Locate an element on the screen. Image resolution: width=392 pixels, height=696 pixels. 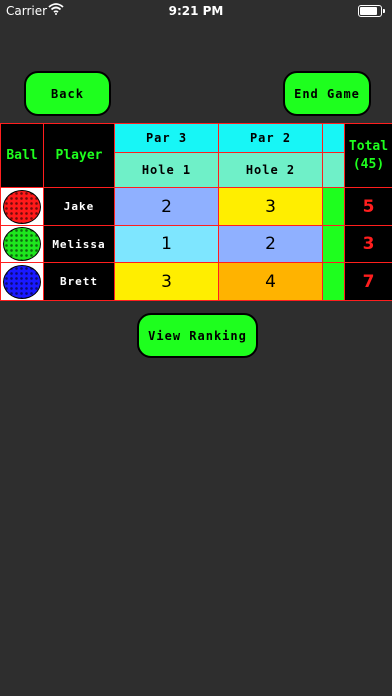
status-bar: Carrier 9:21 PM is located at coordinates (196, 11).